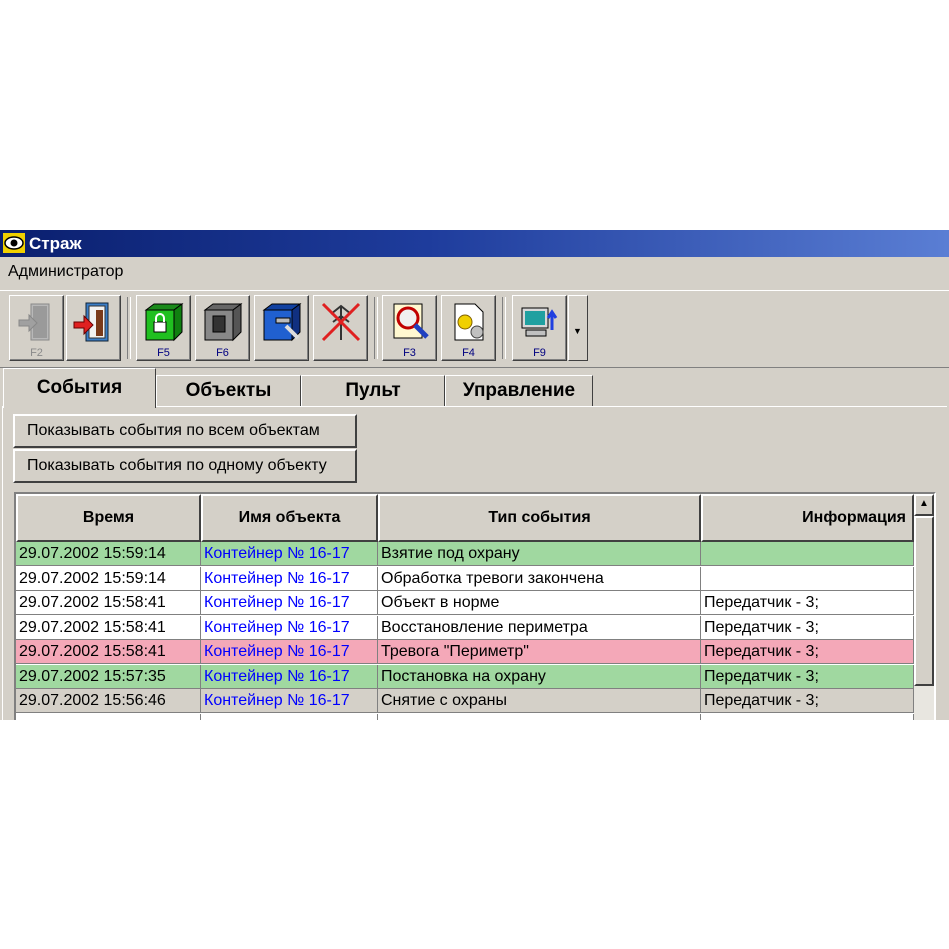 This screenshot has height=949, width=949. I want to click on antenna-crossed-icon, so click(341, 322).